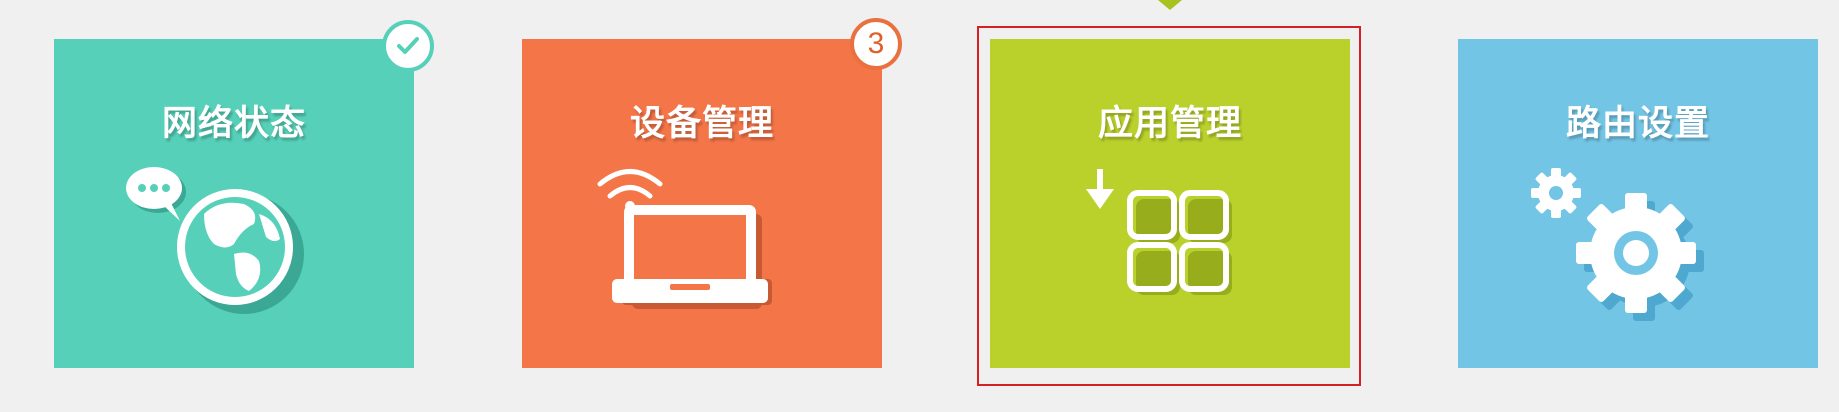  What do you see at coordinates (1617, 244) in the screenshot?
I see `gear-icon` at bounding box center [1617, 244].